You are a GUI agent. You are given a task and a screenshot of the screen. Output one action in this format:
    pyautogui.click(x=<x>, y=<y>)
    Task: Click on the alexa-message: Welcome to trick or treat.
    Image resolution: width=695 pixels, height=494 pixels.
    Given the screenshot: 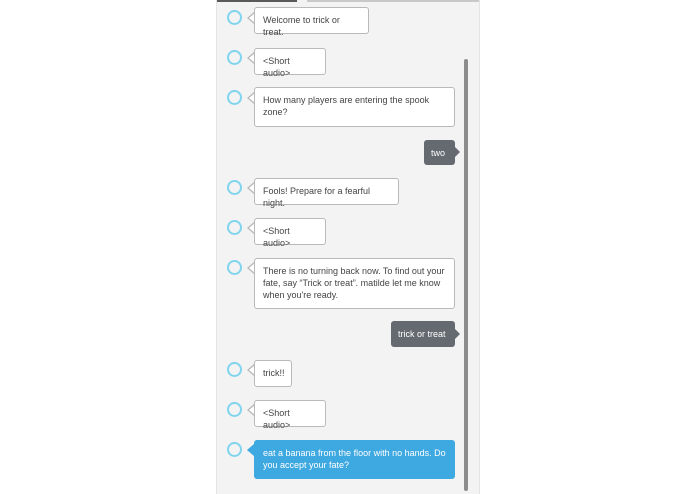 What is the action you would take?
    pyautogui.click(x=311, y=22)
    